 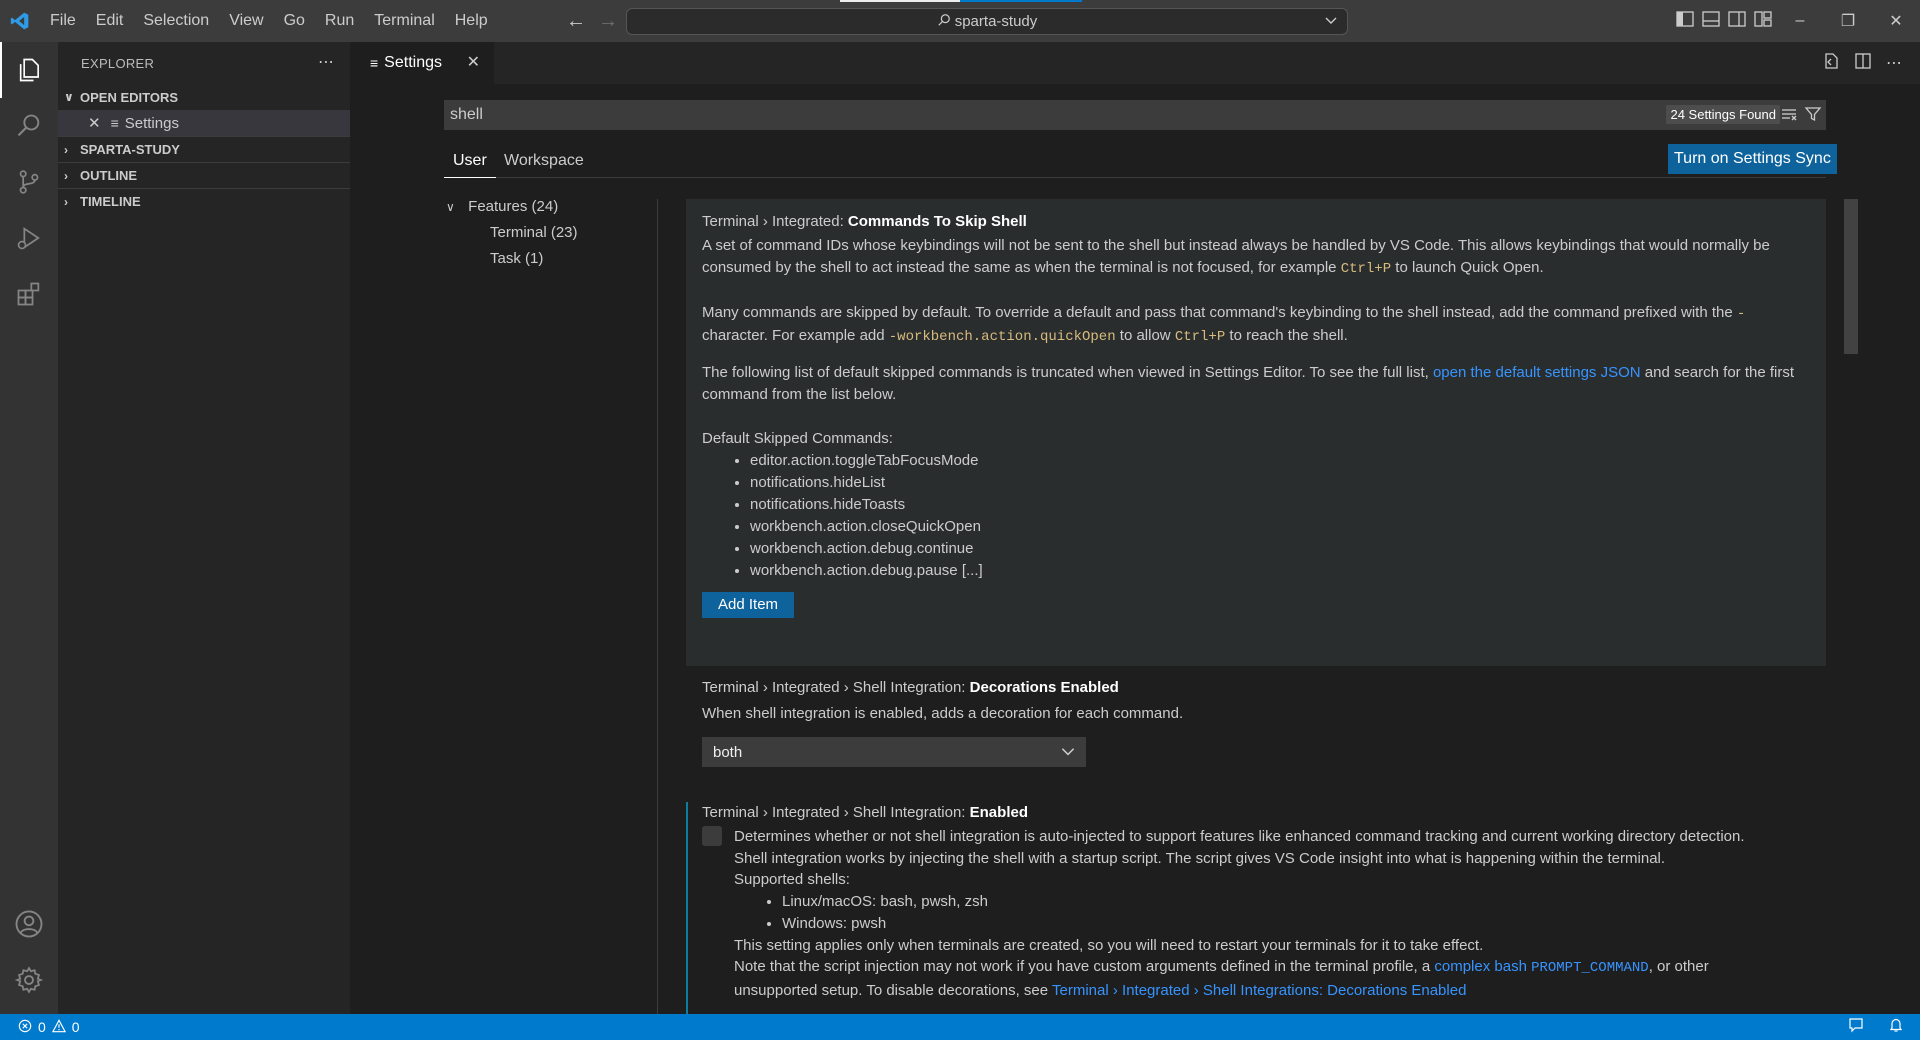 I want to click on open-settings-json-icon, so click(x=1831, y=63).